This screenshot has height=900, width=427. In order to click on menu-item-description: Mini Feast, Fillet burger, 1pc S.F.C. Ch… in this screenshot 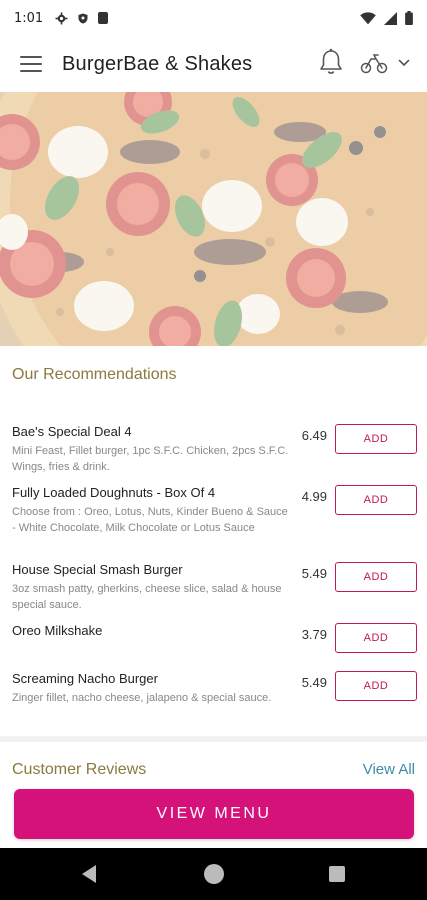, I will do `click(150, 459)`.